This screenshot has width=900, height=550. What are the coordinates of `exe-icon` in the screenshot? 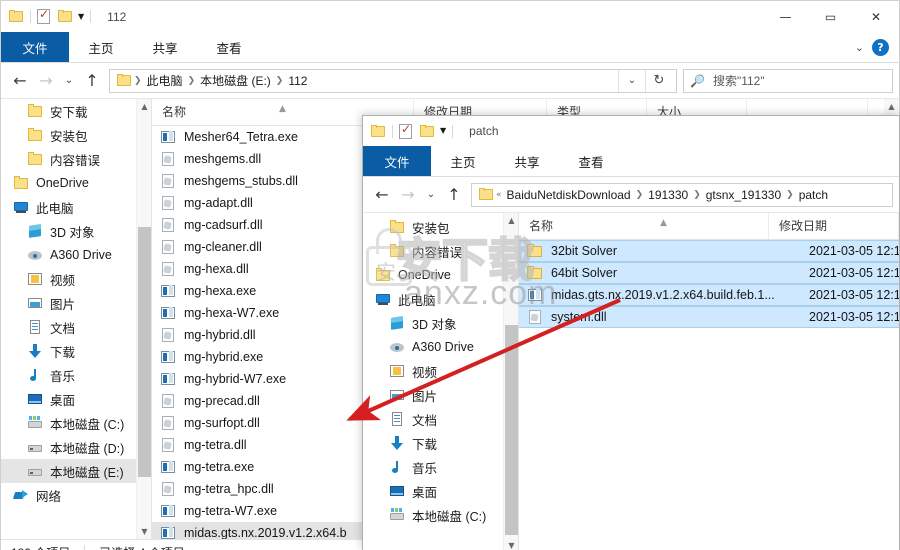 It's located at (168, 467).